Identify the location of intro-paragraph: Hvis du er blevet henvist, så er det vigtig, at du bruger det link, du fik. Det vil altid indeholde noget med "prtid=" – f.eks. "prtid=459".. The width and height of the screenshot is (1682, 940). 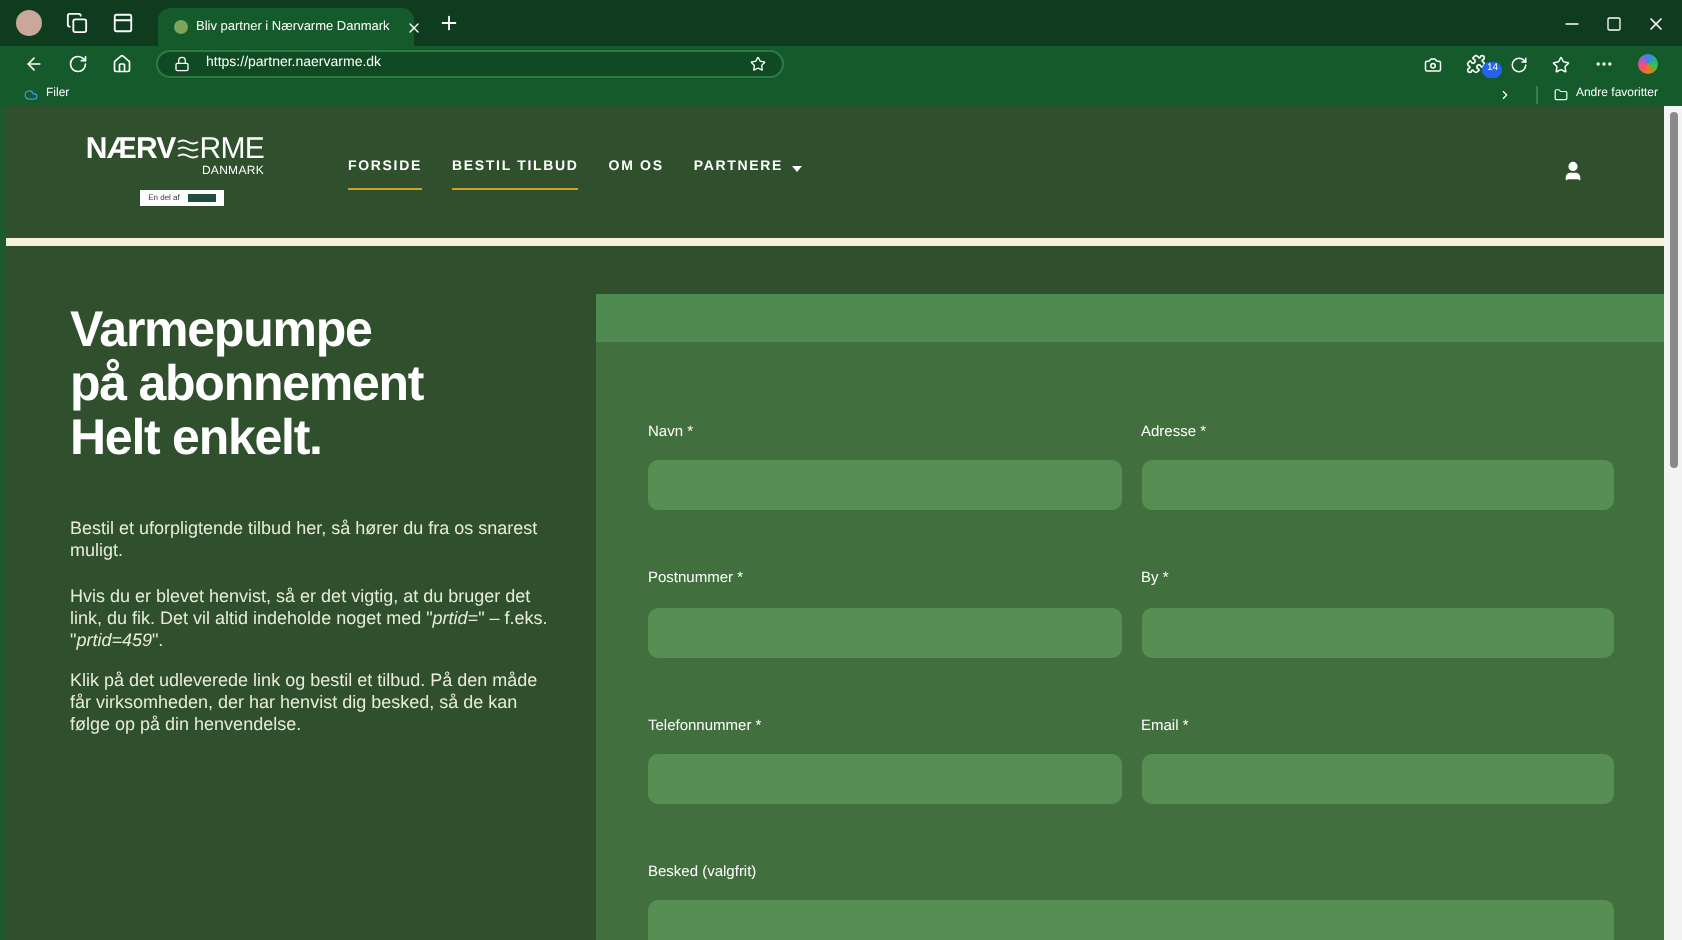
(309, 619).